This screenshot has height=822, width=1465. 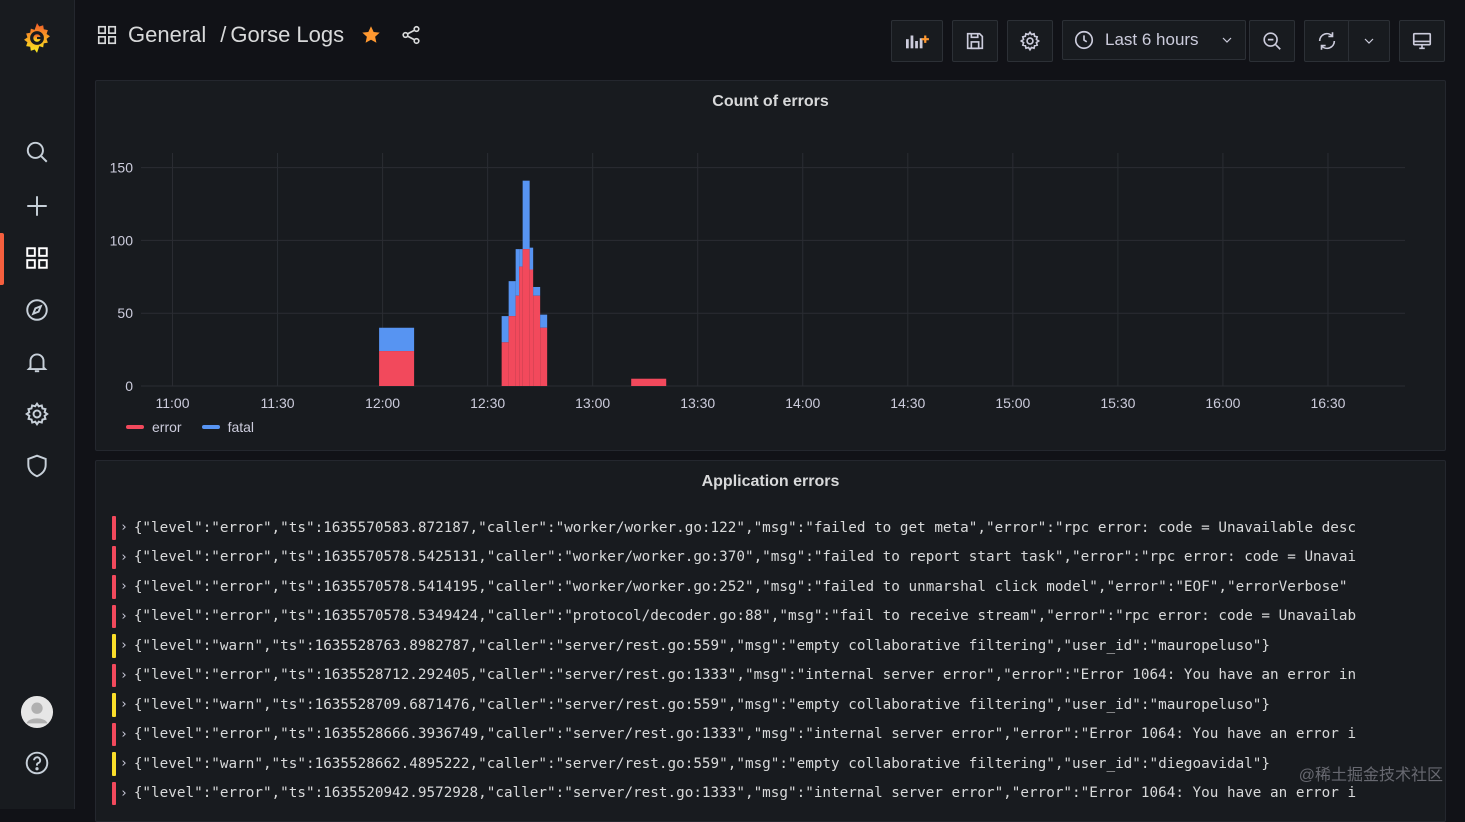 I want to click on zoom-out-icon, so click(x=1272, y=41).